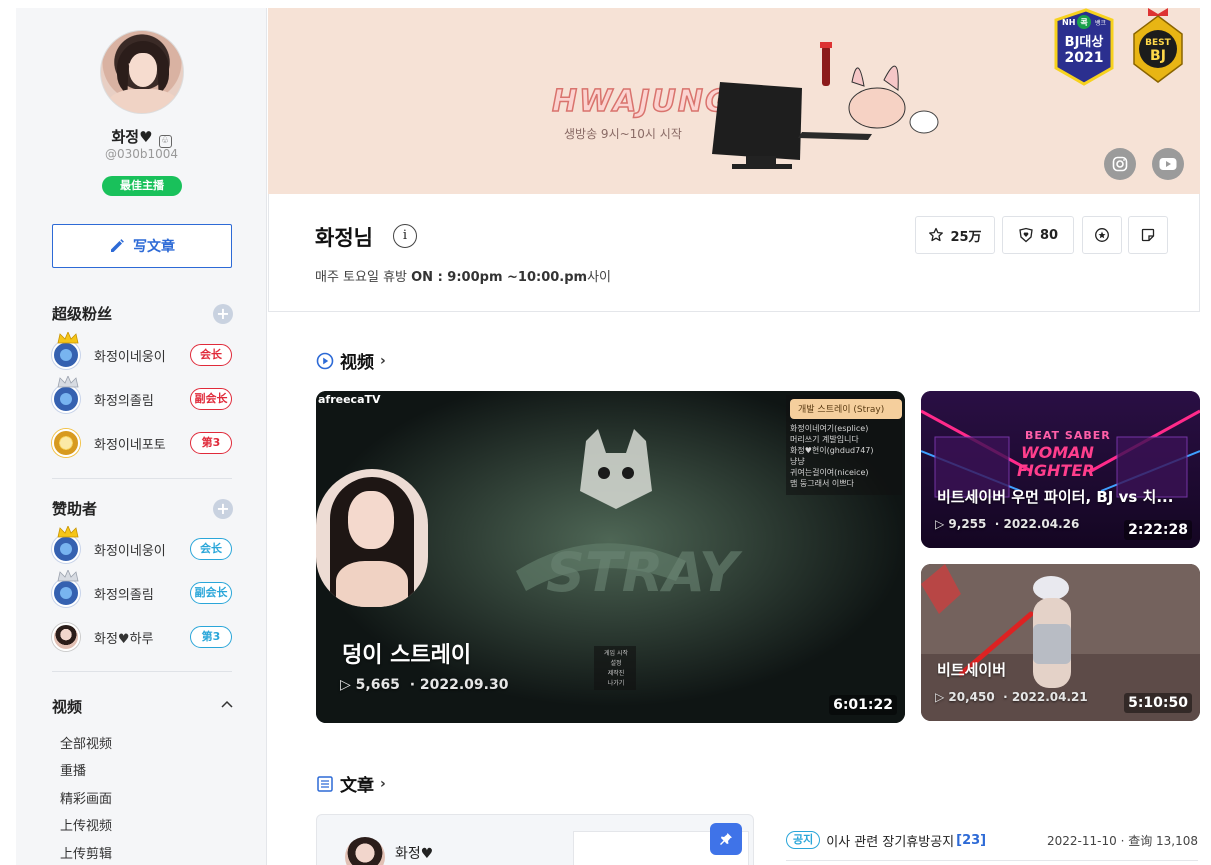 The image size is (1211, 865). Describe the element at coordinates (1158, 703) in the screenshot. I see `video-duration: 5:10:50` at that location.